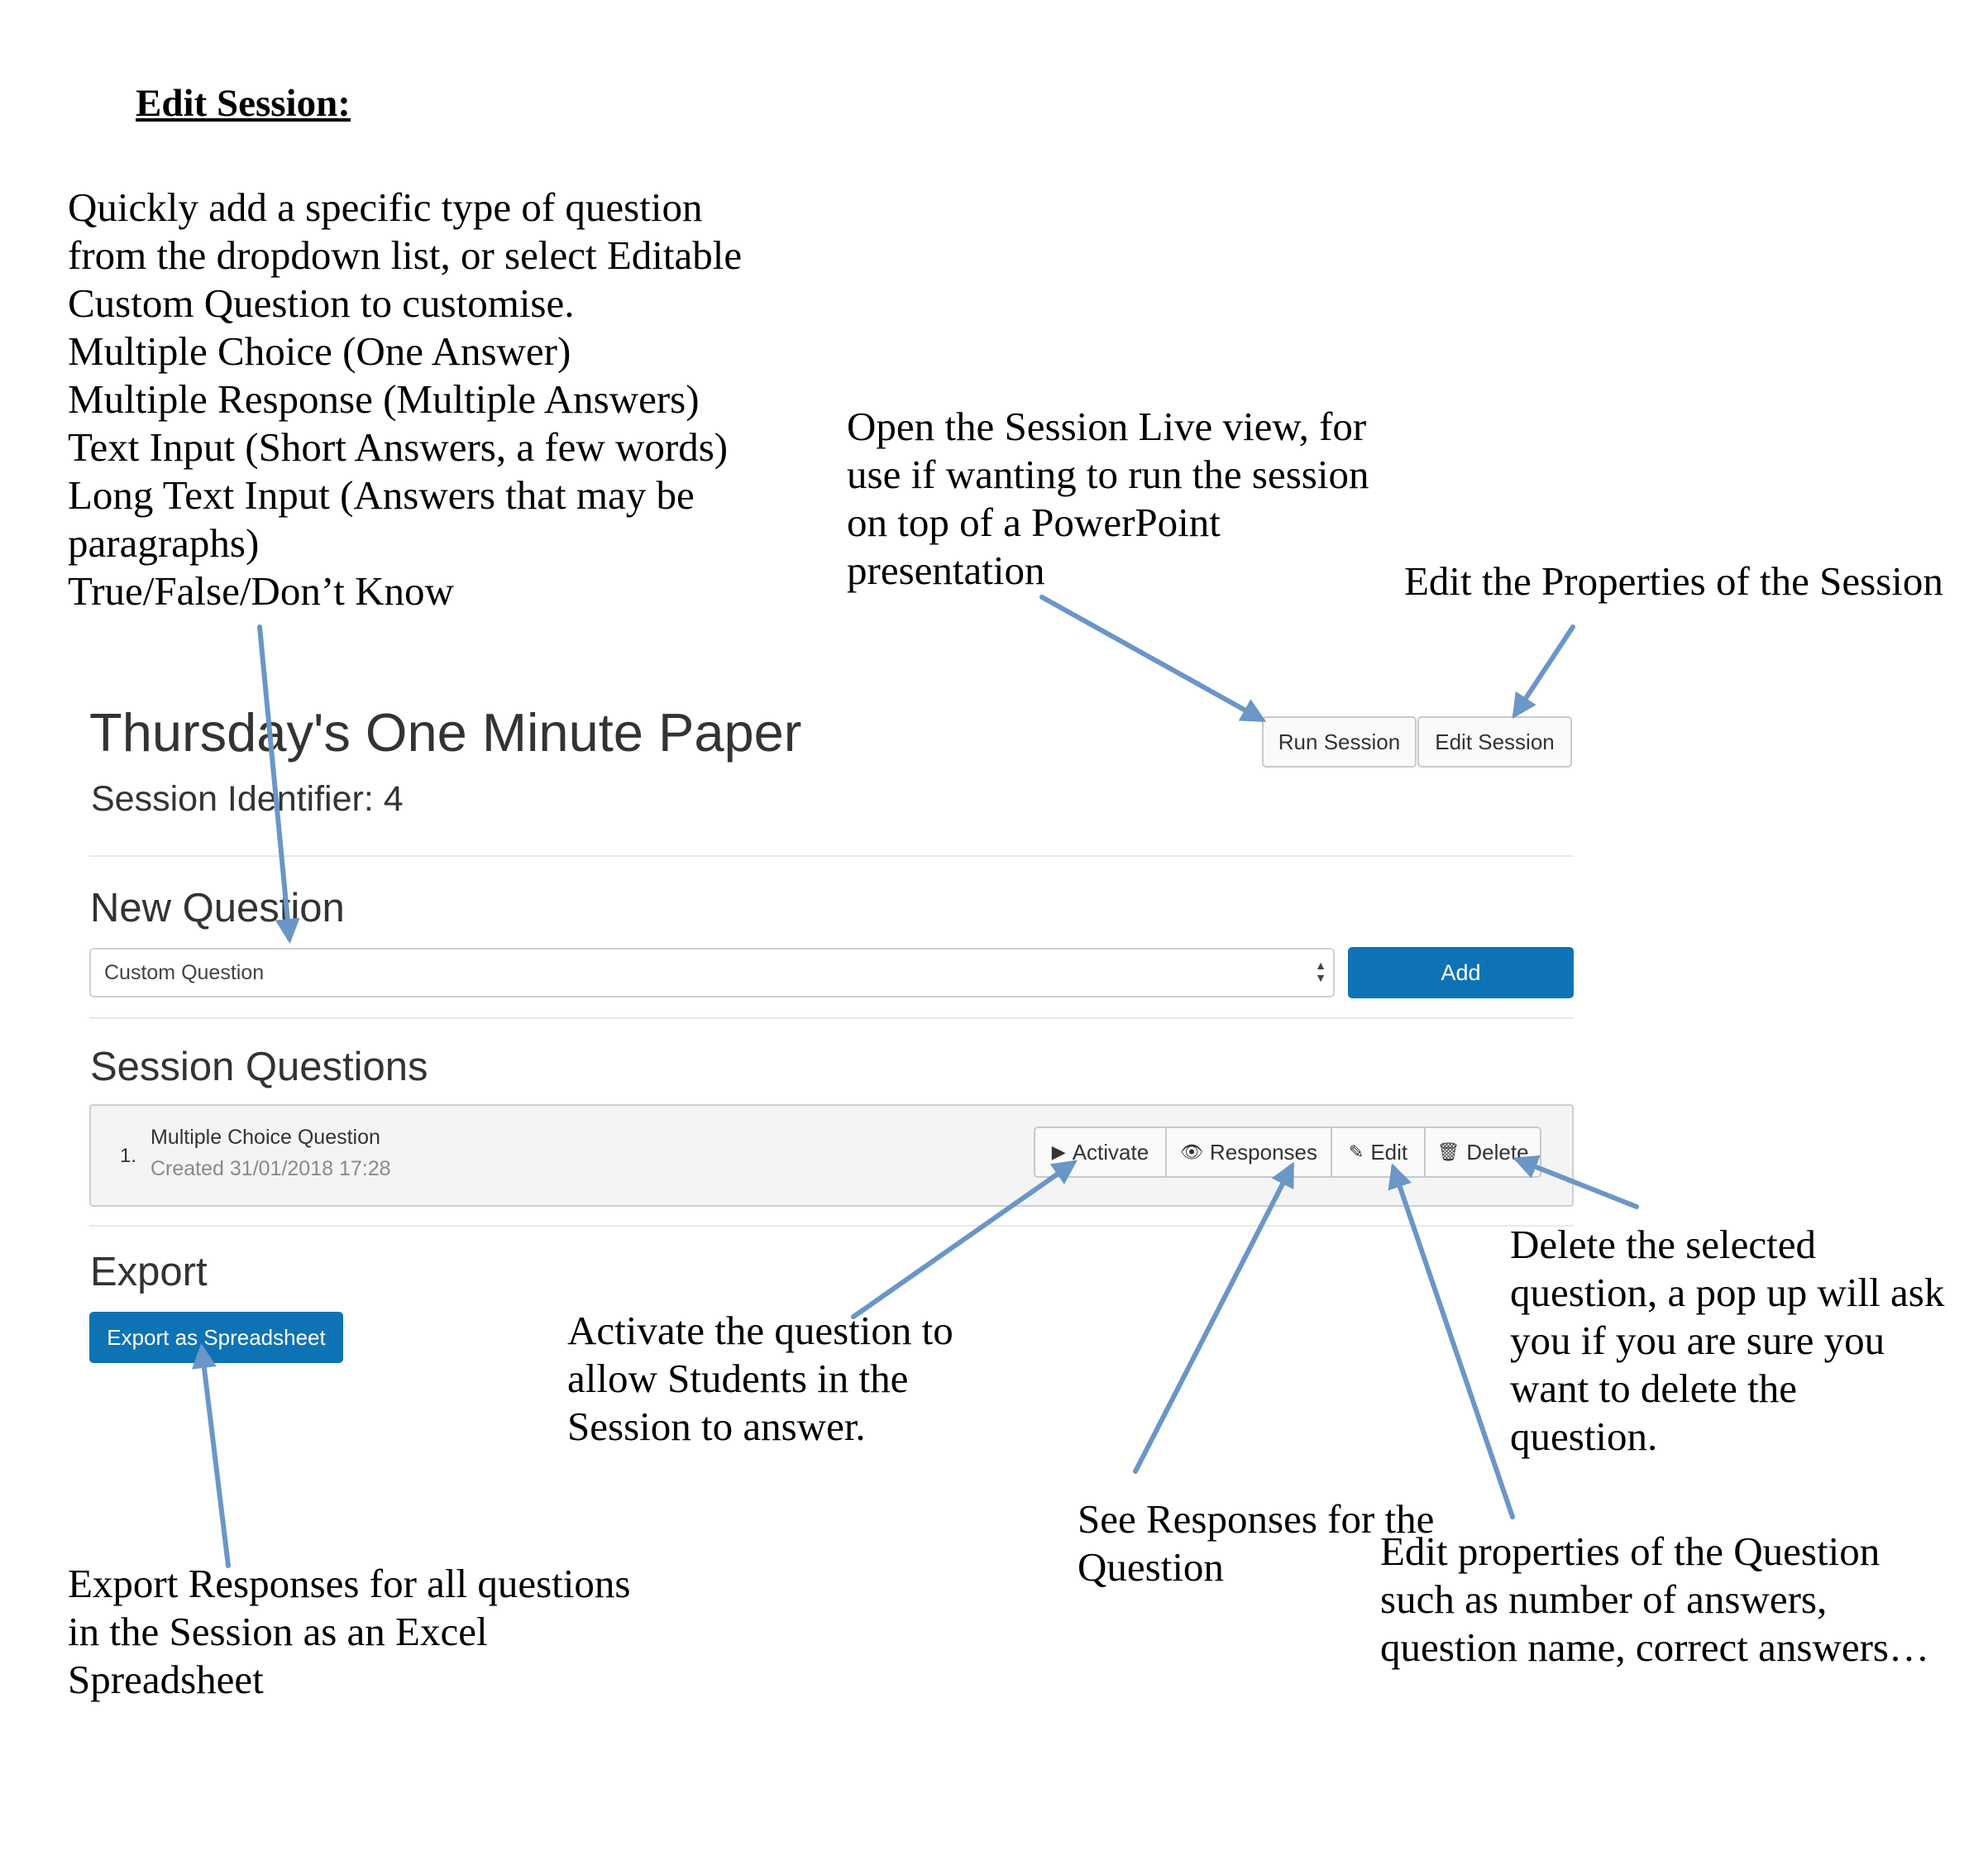 This screenshot has height=1856, width=1988. I want to click on export-heading: Export, so click(149, 1272).